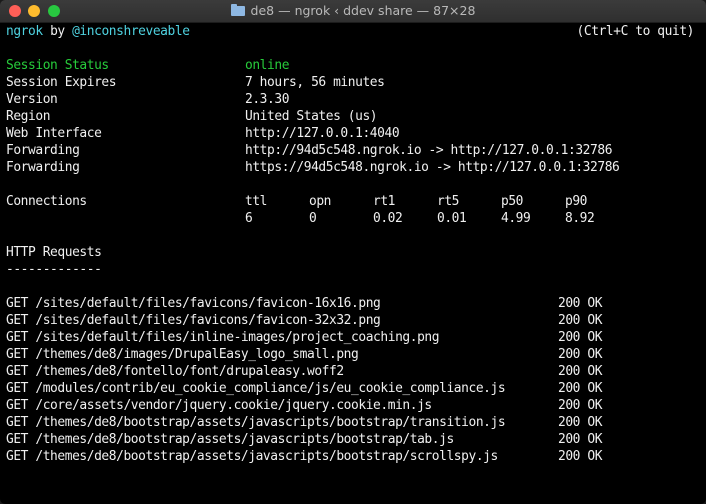  What do you see at coordinates (57, 65) in the screenshot?
I see `status-label: Session Status` at bounding box center [57, 65].